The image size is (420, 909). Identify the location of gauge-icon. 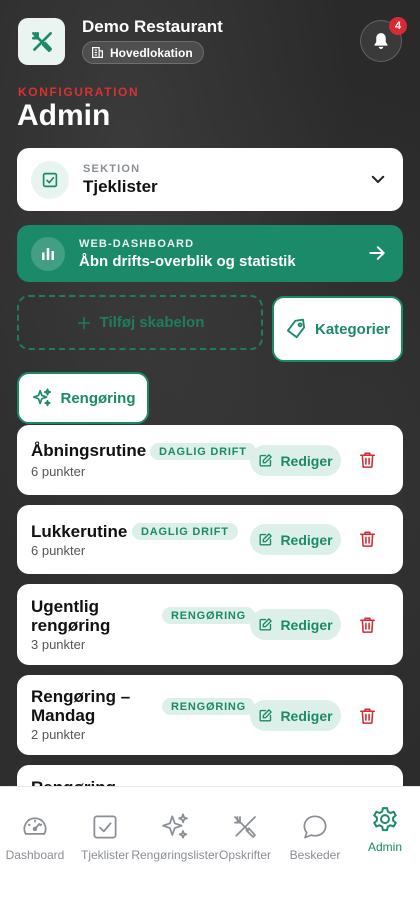
(35, 826).